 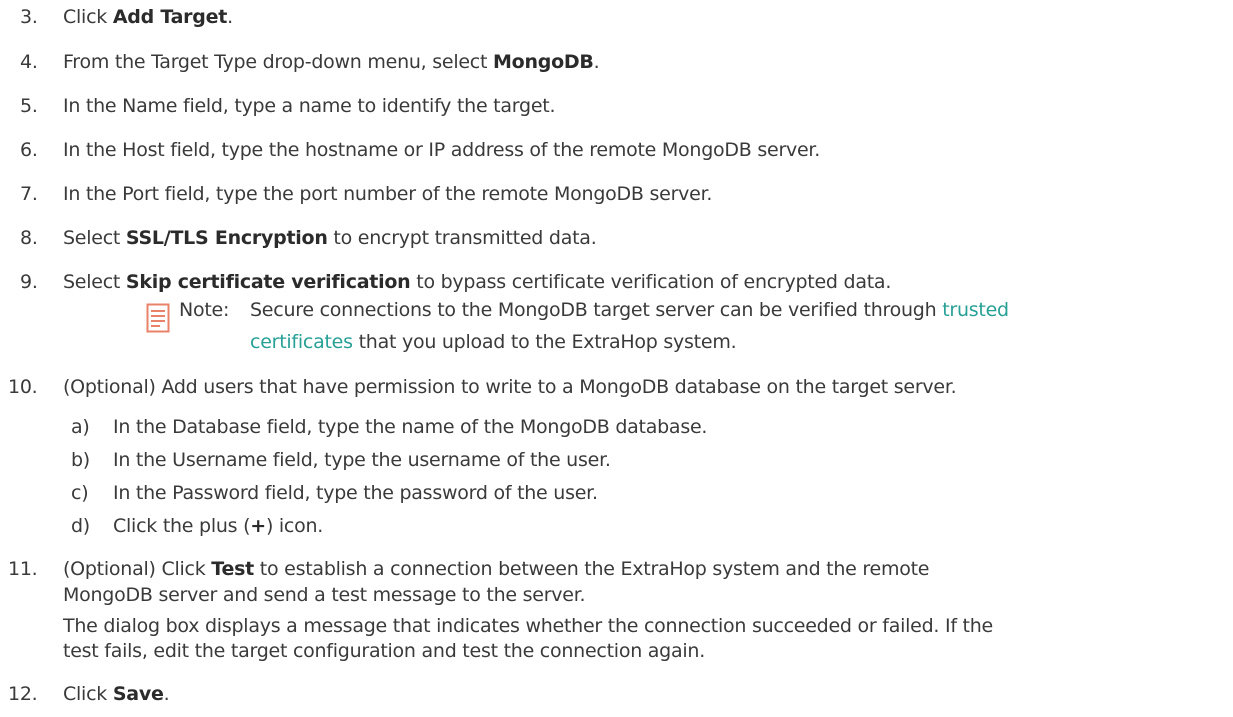 What do you see at coordinates (204, 310) in the screenshot?
I see `note-label: Note:` at bounding box center [204, 310].